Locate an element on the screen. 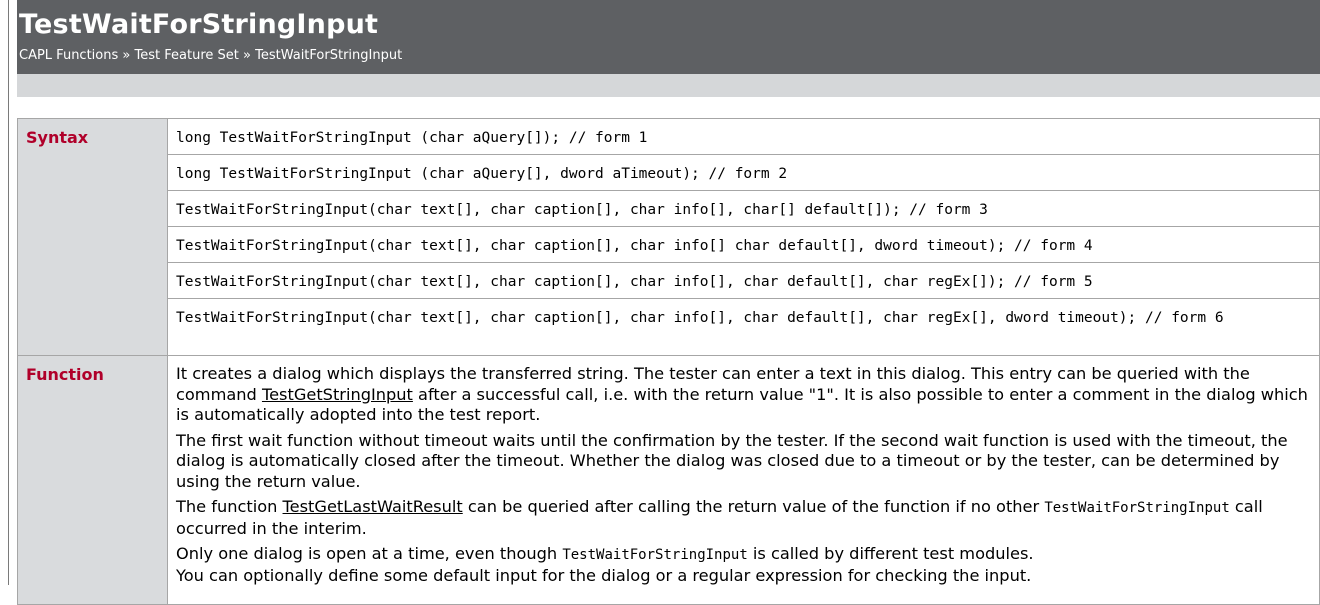 This screenshot has width=1320, height=605. toolbar-strip is located at coordinates (668, 85).